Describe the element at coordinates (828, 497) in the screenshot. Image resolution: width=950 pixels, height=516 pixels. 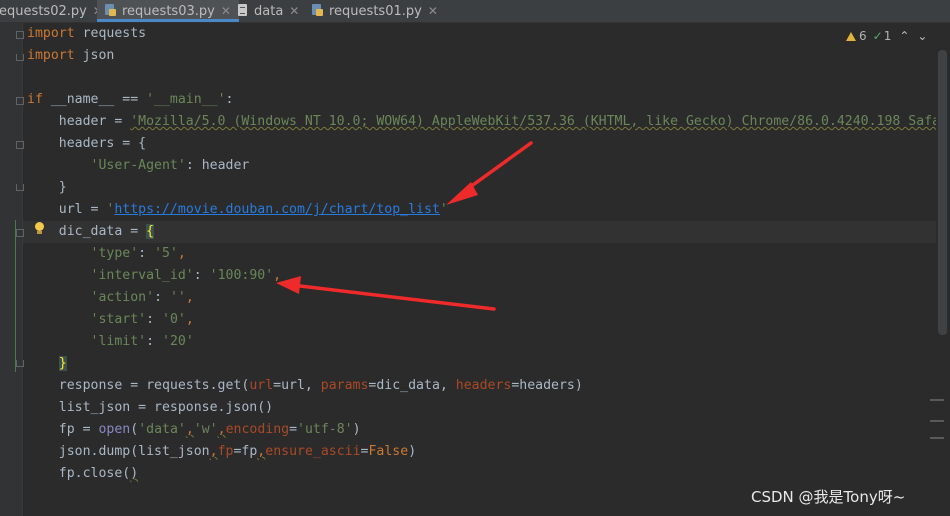
I see `csdn-watermark: CSDN @我是Tony呀~` at that location.